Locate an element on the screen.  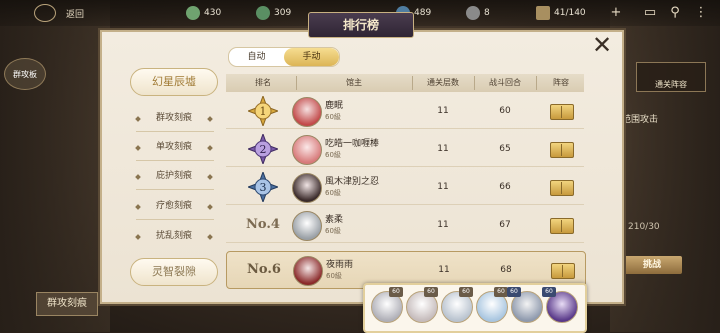
category-bottom: 灵智裂隙 is located at coordinates (174, 272).